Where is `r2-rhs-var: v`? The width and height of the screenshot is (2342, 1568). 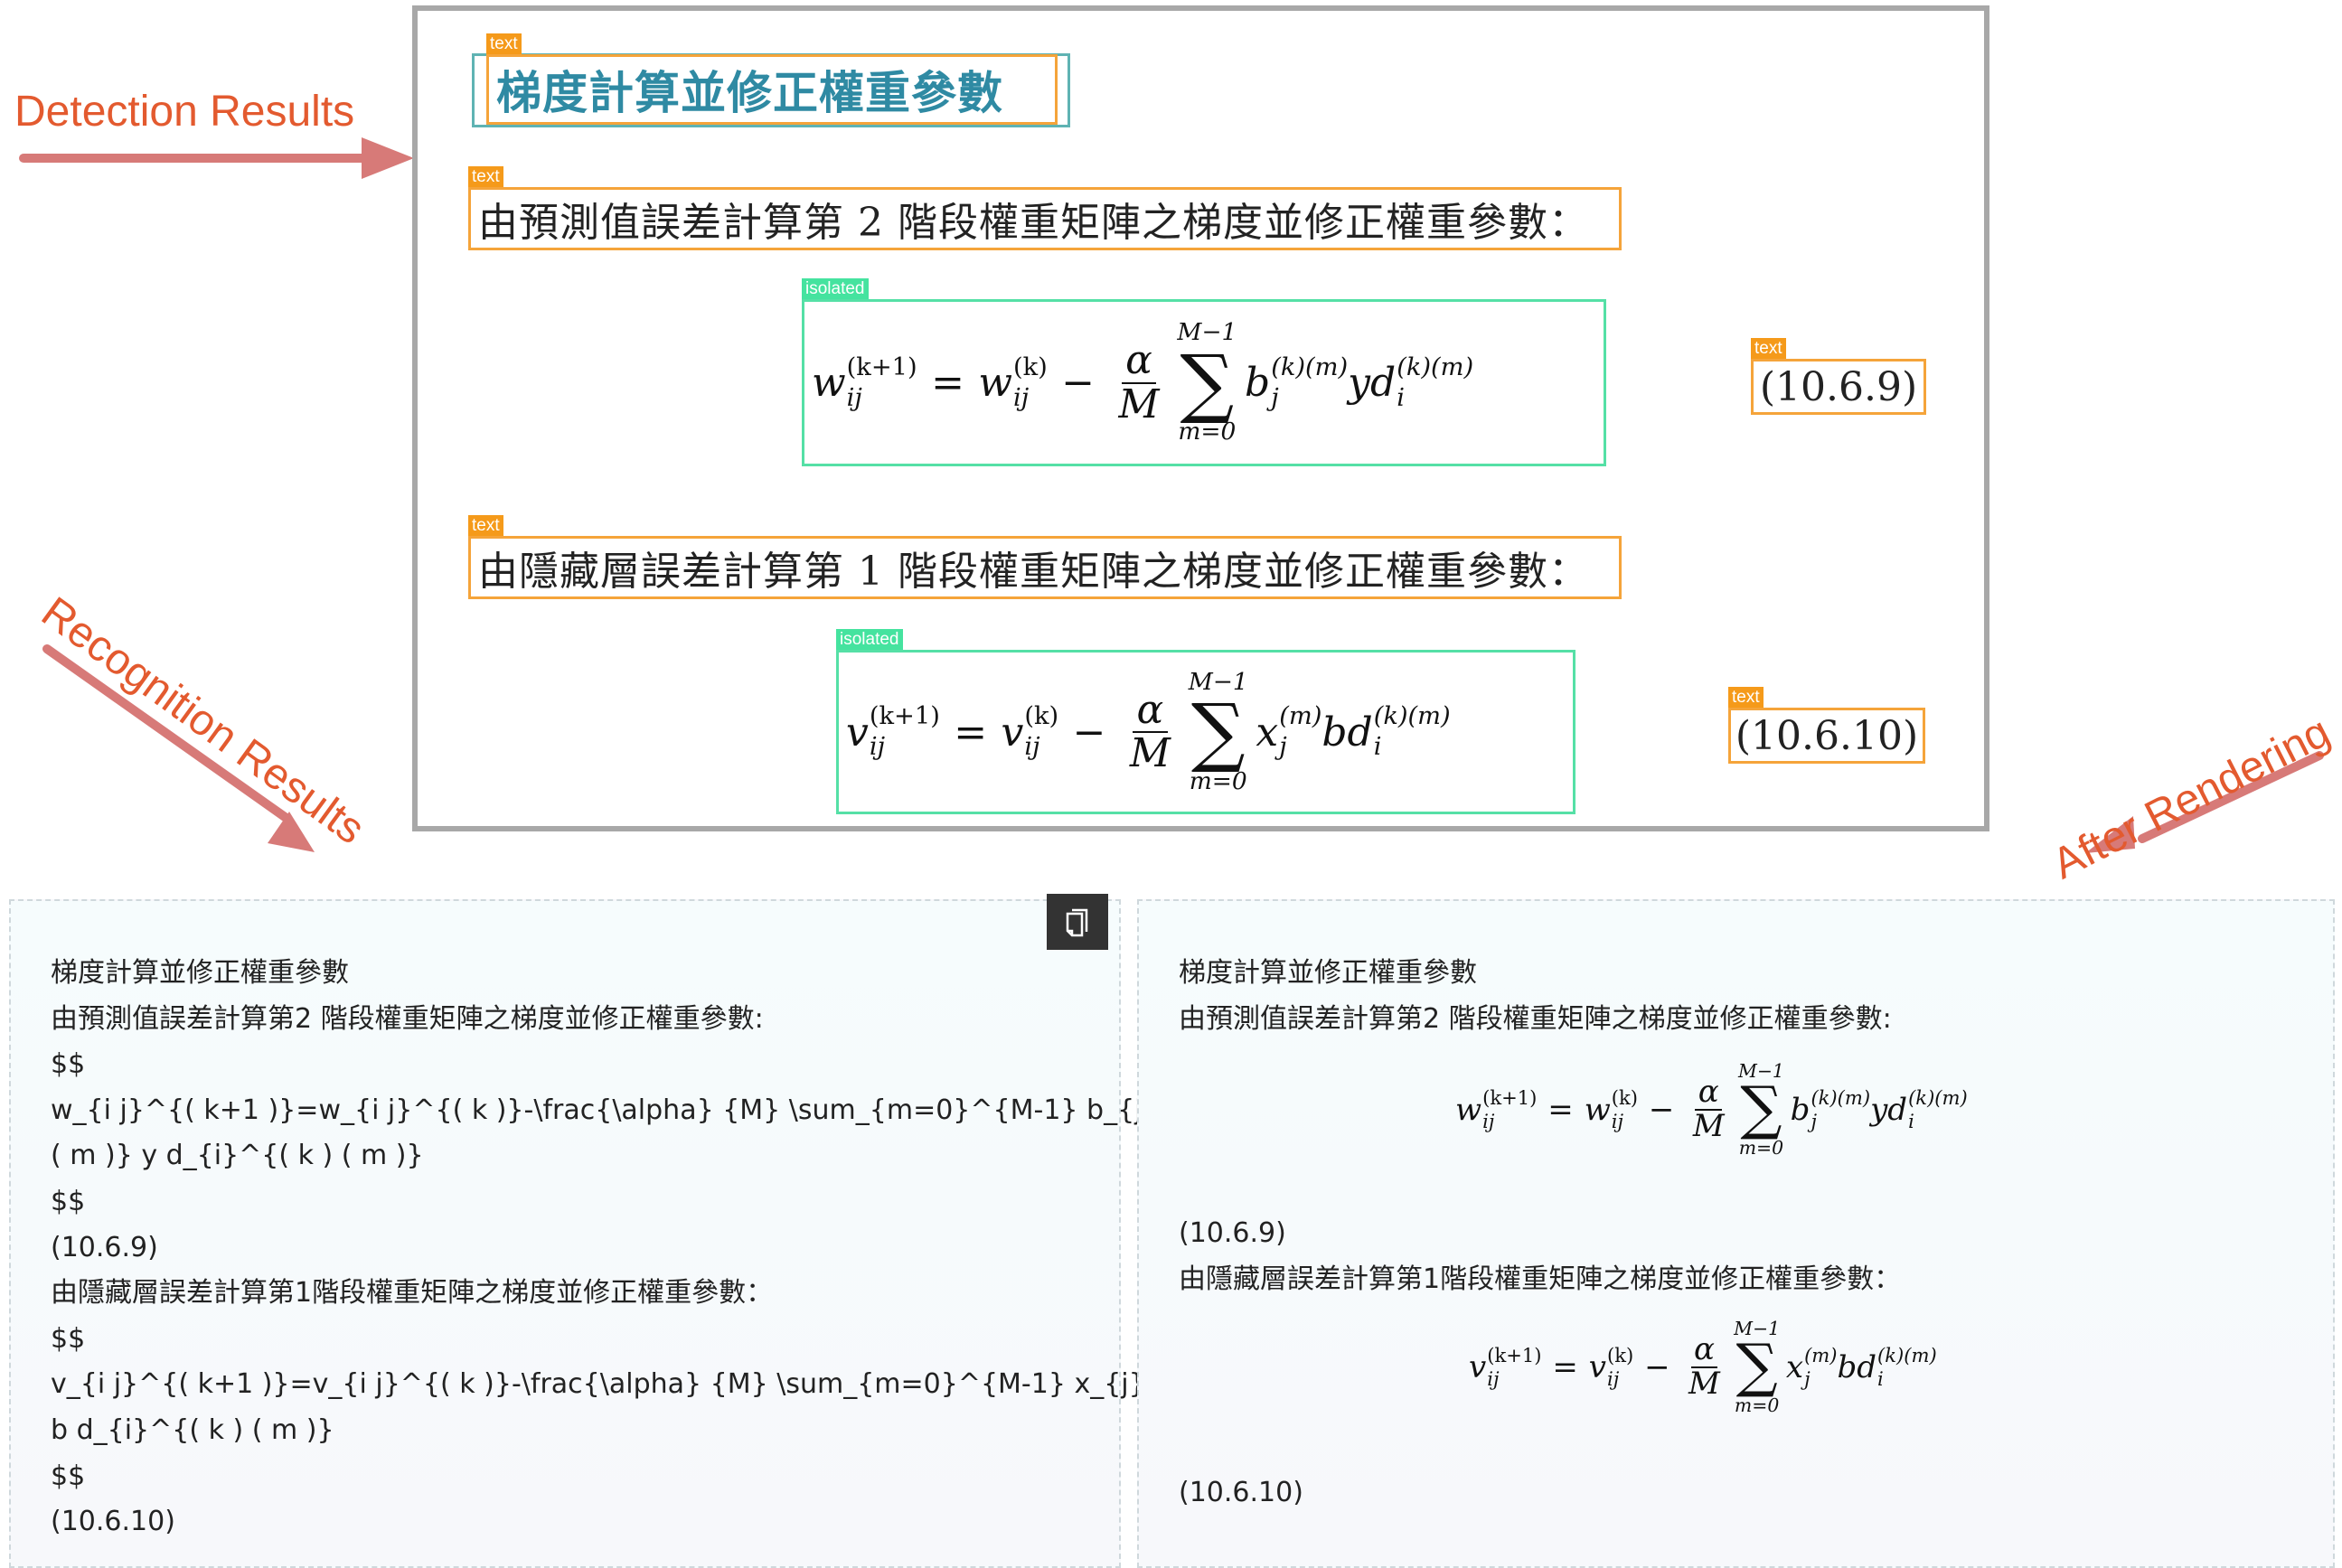 r2-rhs-var: v is located at coordinates (1597, 1366).